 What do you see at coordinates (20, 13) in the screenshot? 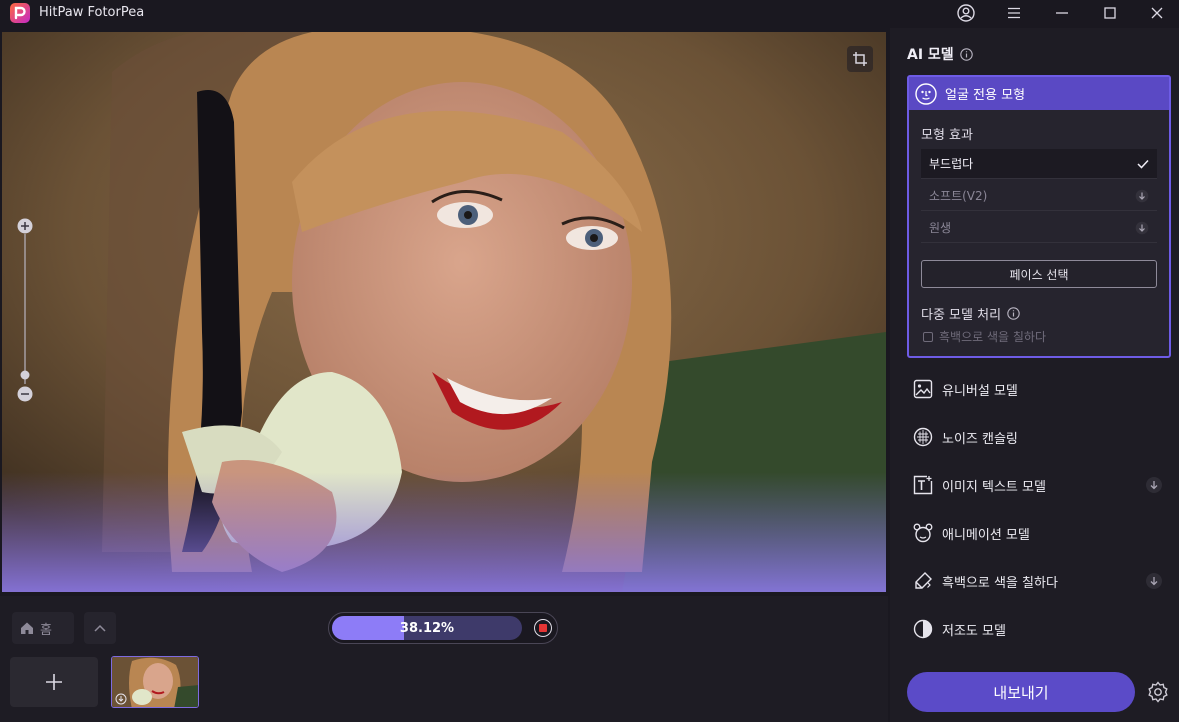
I see `hitpaw-logo-icon` at bounding box center [20, 13].